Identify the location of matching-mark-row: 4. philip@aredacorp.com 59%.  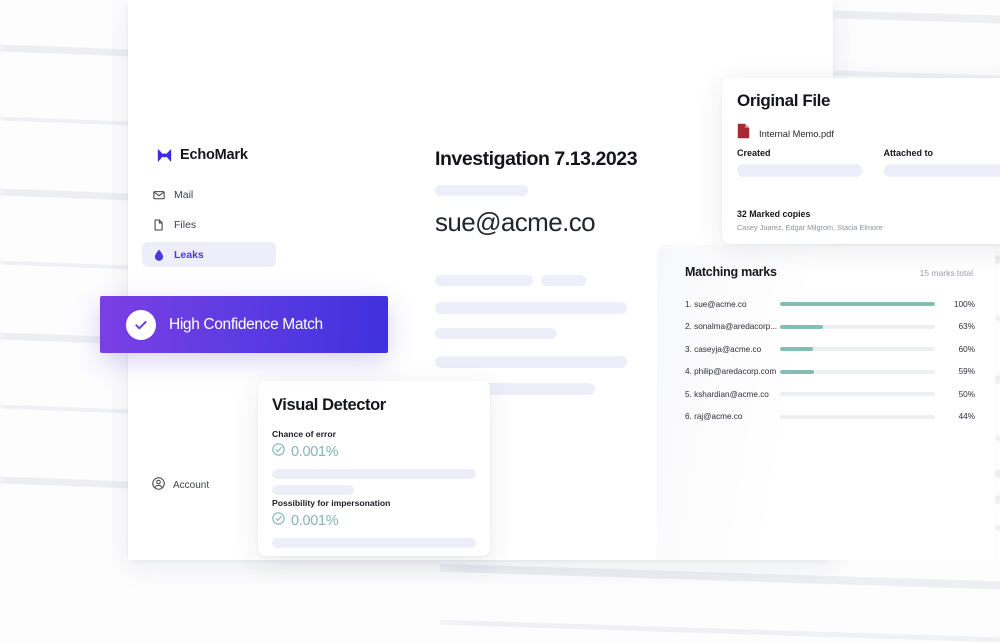
(830, 372).